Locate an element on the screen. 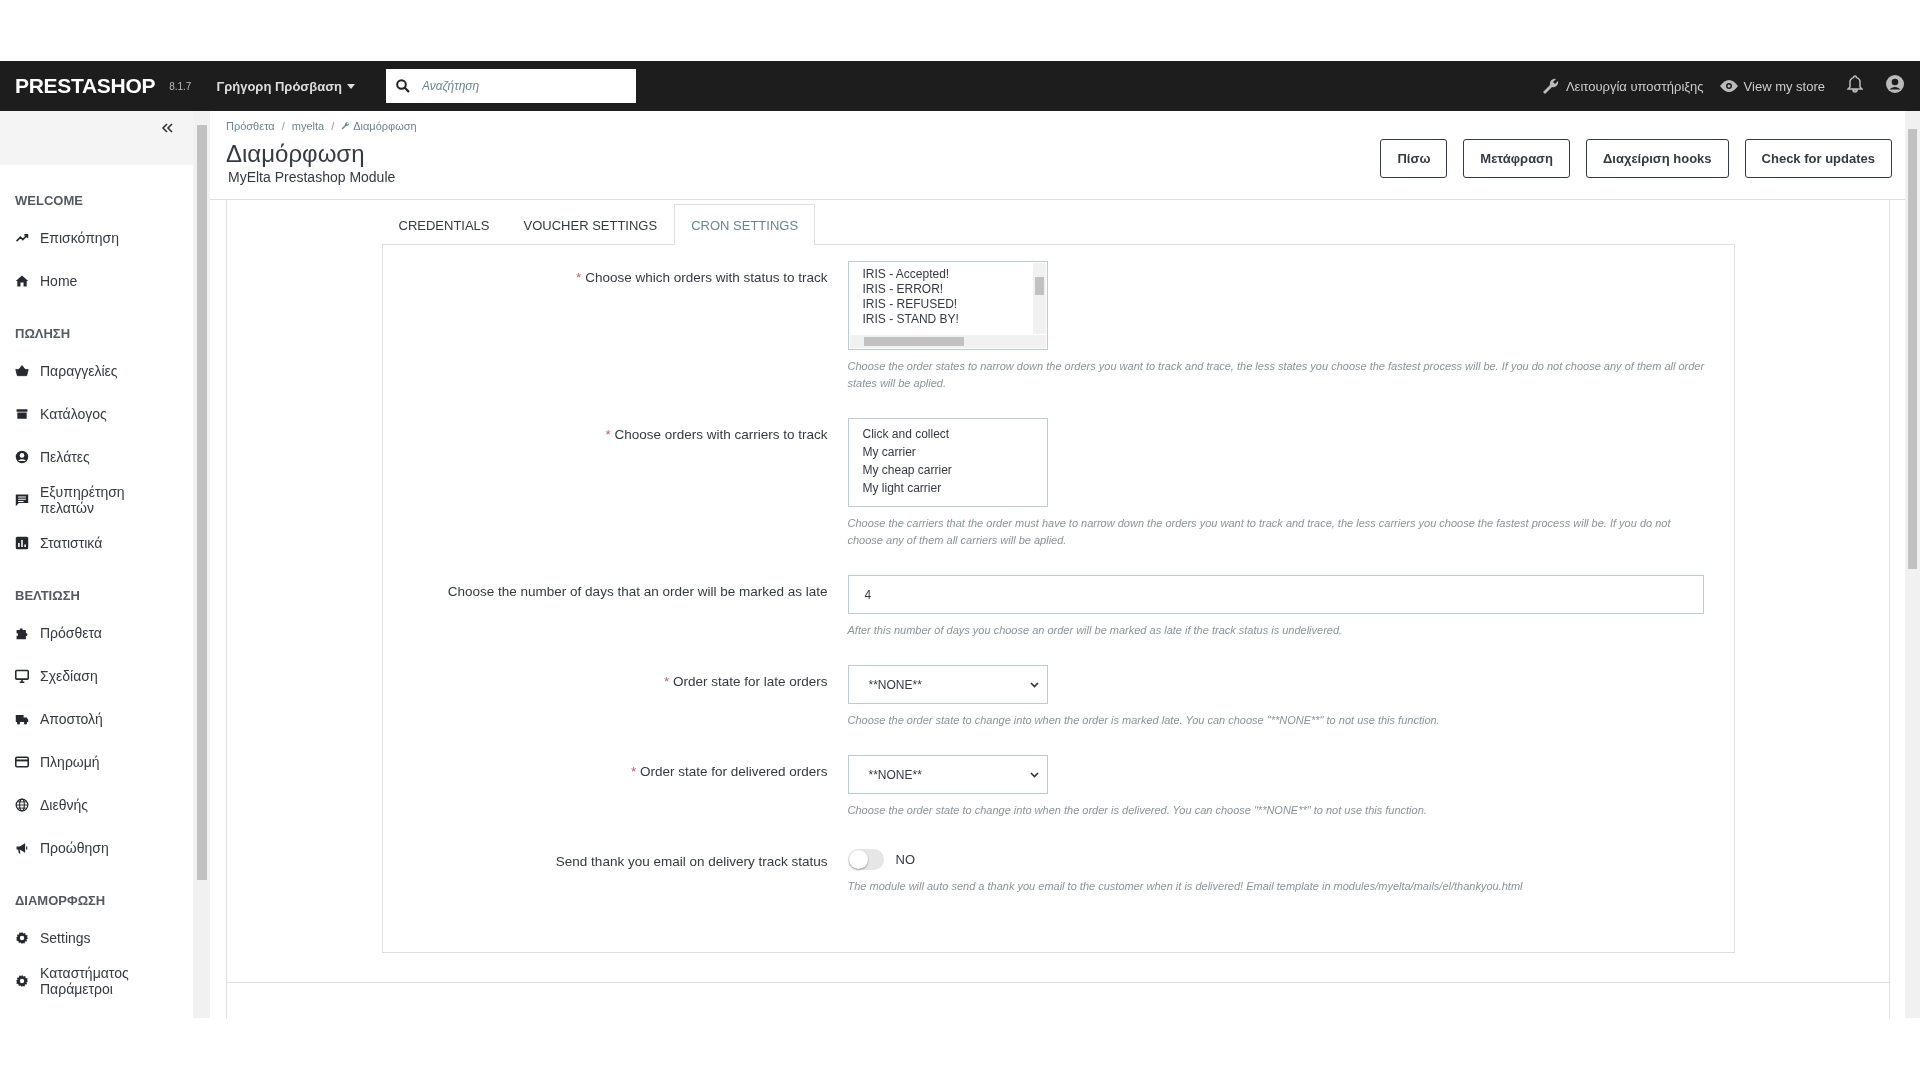 The image size is (1920, 1080). sidebar-item: Πληρωμή is located at coordinates (96, 761).